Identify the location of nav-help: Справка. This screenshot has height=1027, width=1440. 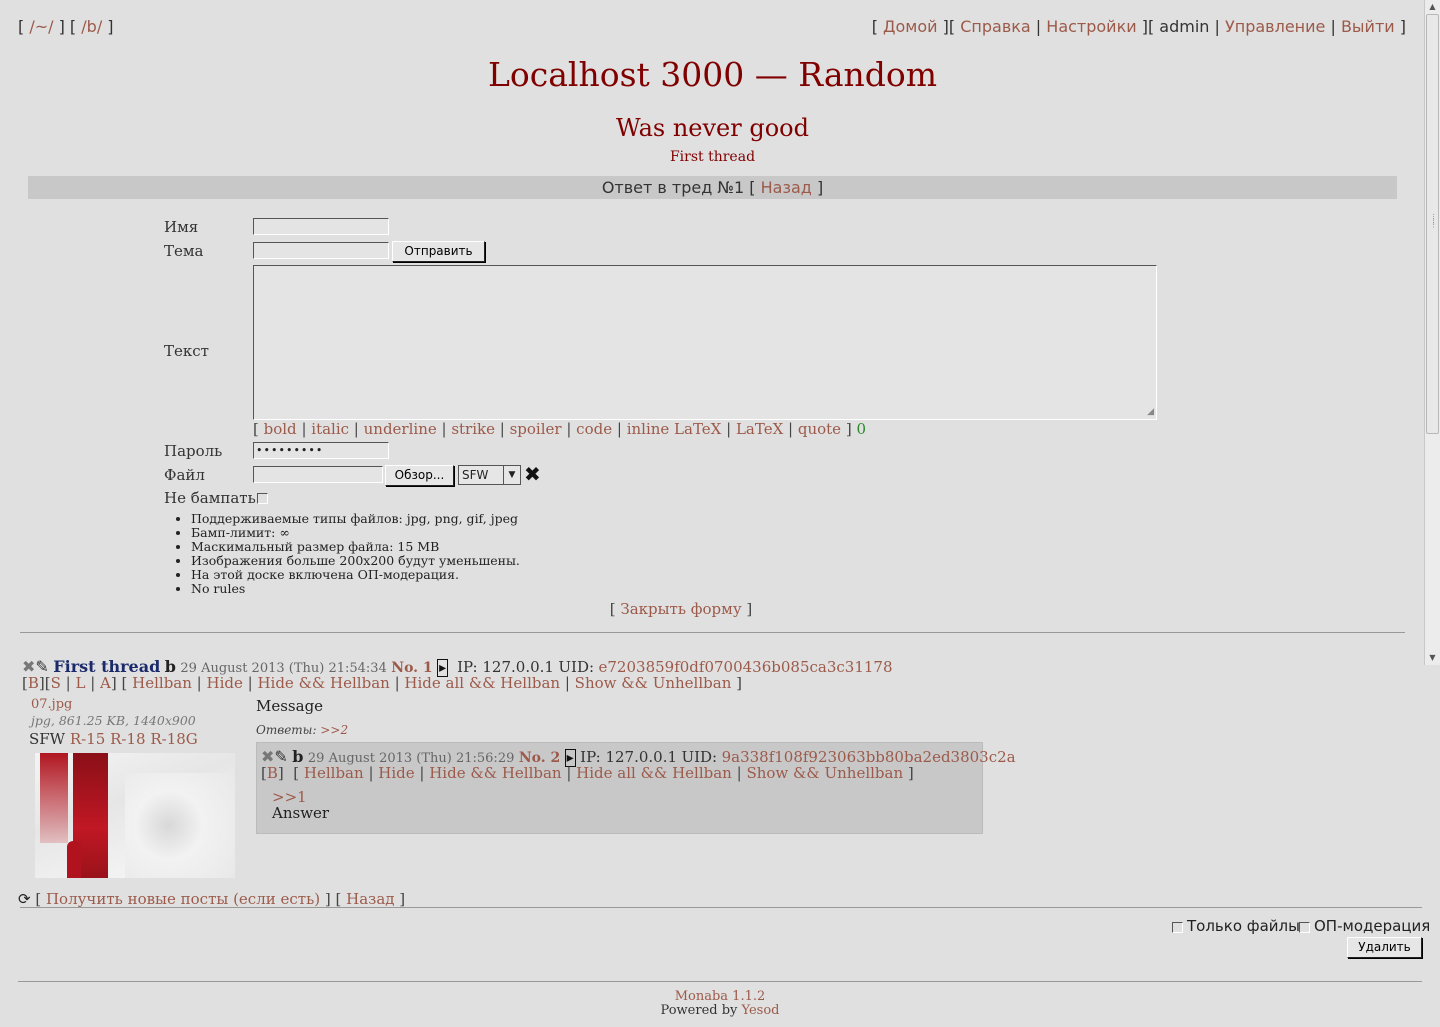
(995, 26).